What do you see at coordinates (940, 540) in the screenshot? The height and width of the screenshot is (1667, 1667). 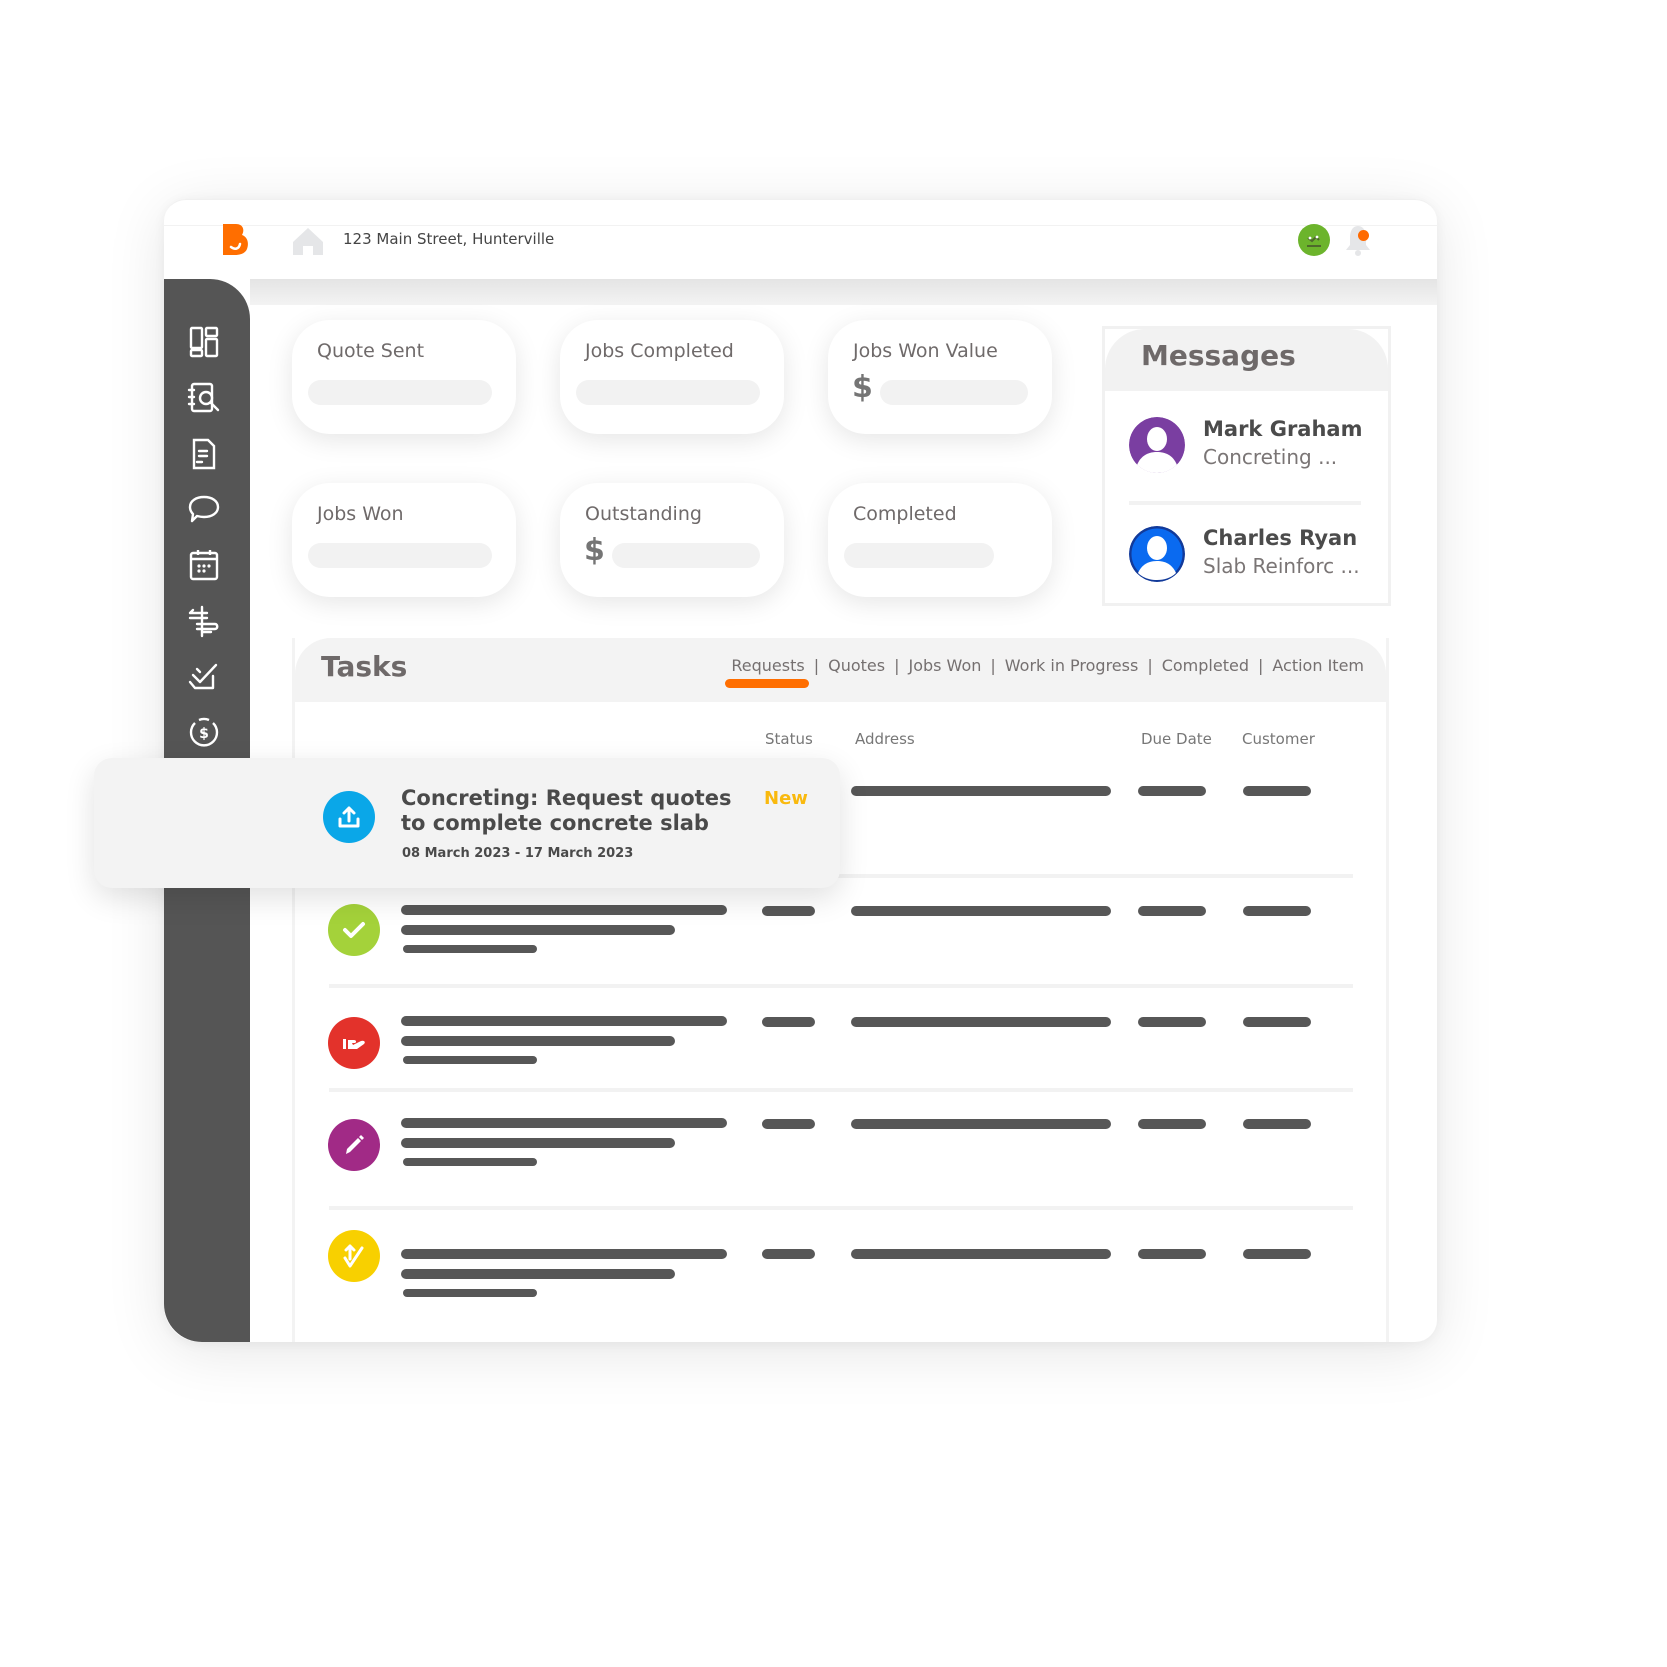 I see `stat-card-completed: Completed` at bounding box center [940, 540].